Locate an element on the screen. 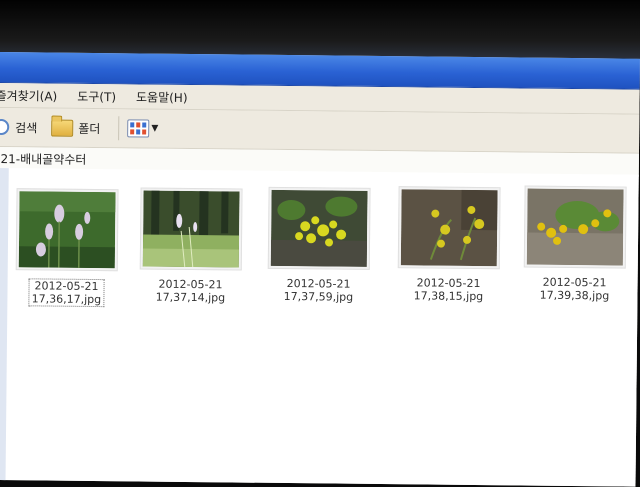 This screenshot has width=640, height=487. views-button: ▼ is located at coordinates (142, 128).